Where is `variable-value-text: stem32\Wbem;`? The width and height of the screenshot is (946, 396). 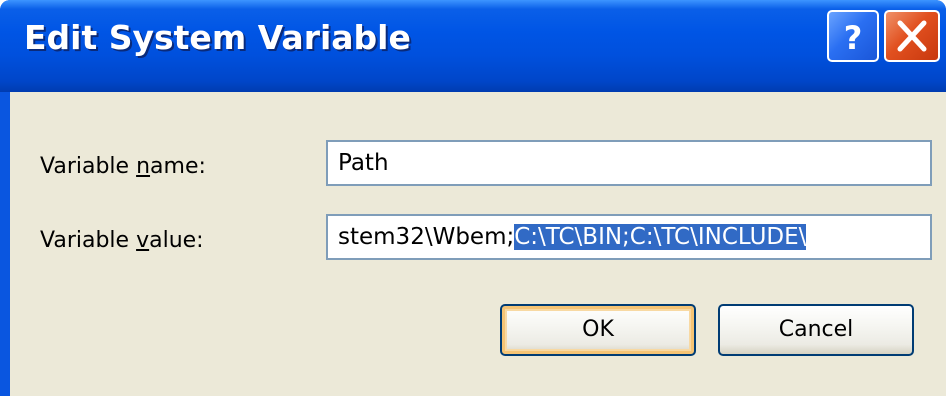
variable-value-text: stem32\Wbem; is located at coordinates (426, 237).